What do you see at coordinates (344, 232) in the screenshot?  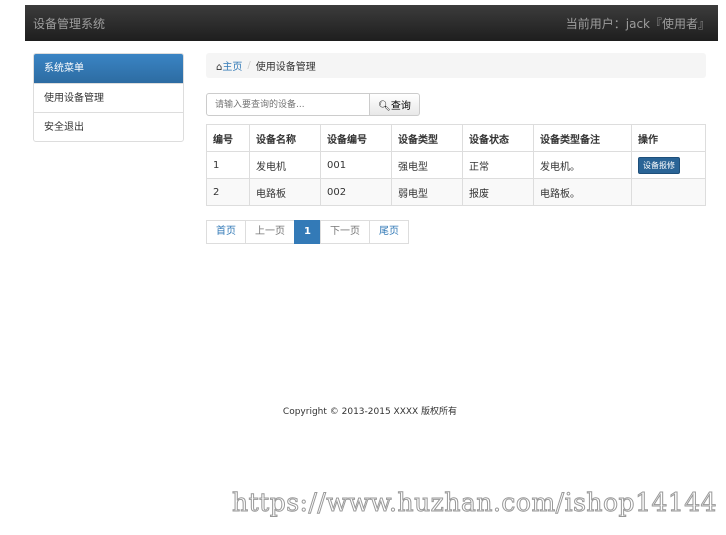 I see `page-next: 下一页` at bounding box center [344, 232].